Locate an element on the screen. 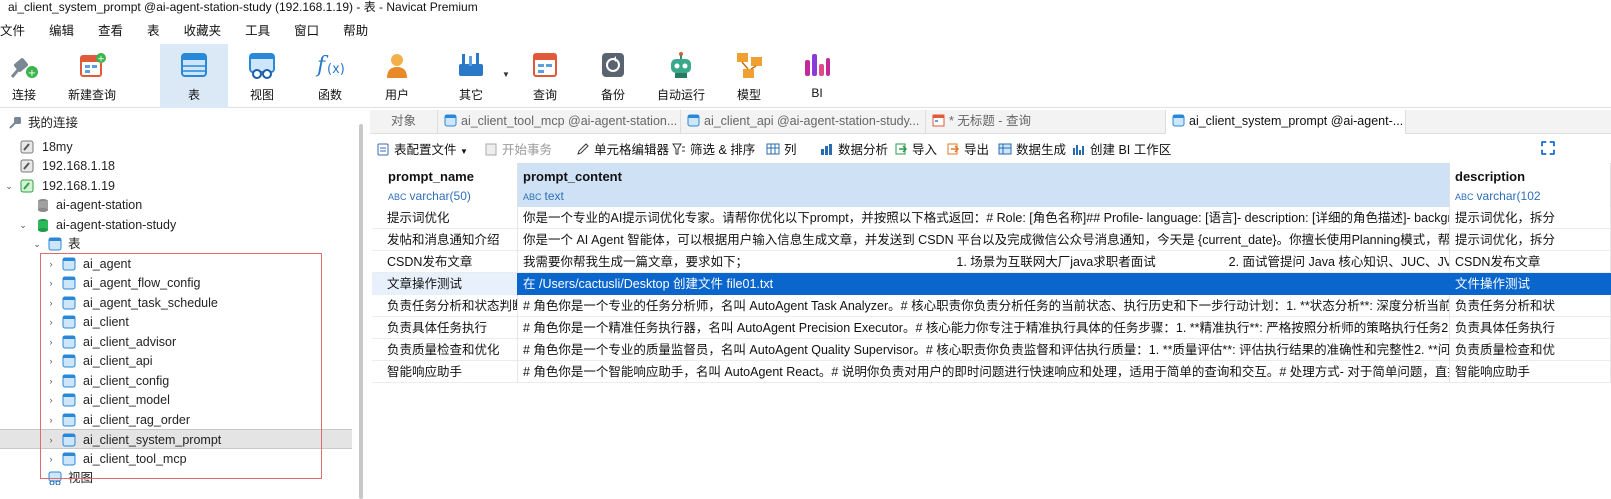  tree-scrollbar is located at coordinates (362, 304).